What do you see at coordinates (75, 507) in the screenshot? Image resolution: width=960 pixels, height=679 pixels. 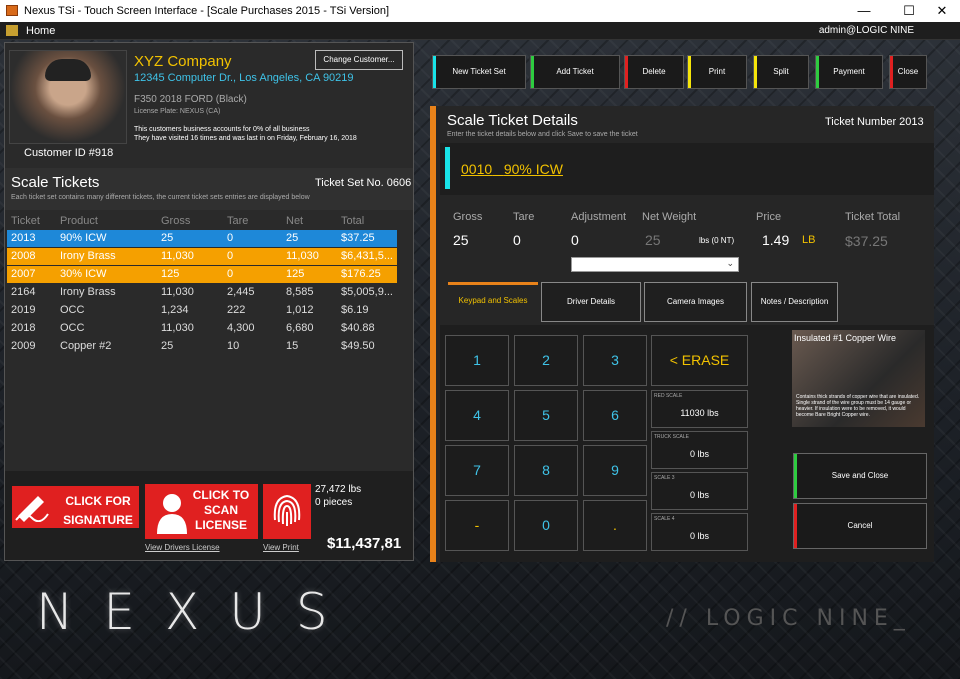 I see `signature-button: CLICK FOR SIGNATURE` at bounding box center [75, 507].